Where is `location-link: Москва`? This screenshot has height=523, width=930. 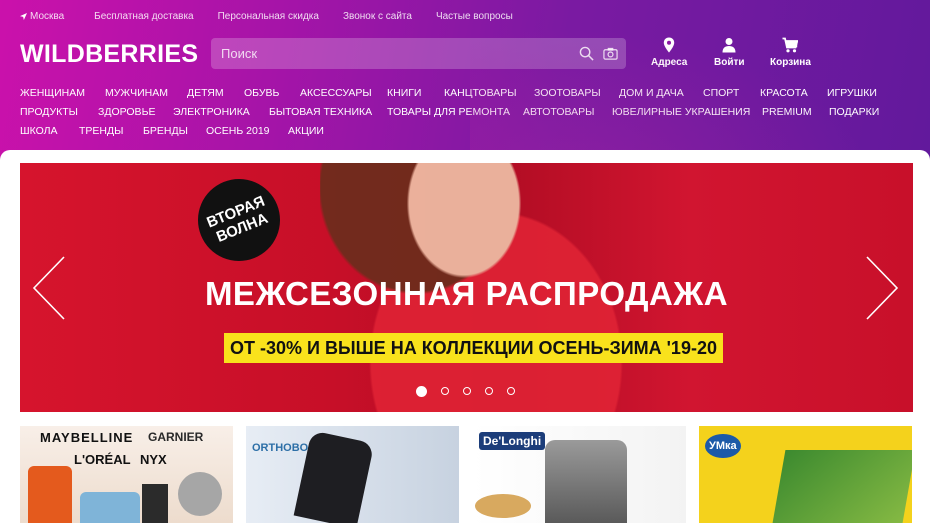
location-link: Москва is located at coordinates (42, 16).